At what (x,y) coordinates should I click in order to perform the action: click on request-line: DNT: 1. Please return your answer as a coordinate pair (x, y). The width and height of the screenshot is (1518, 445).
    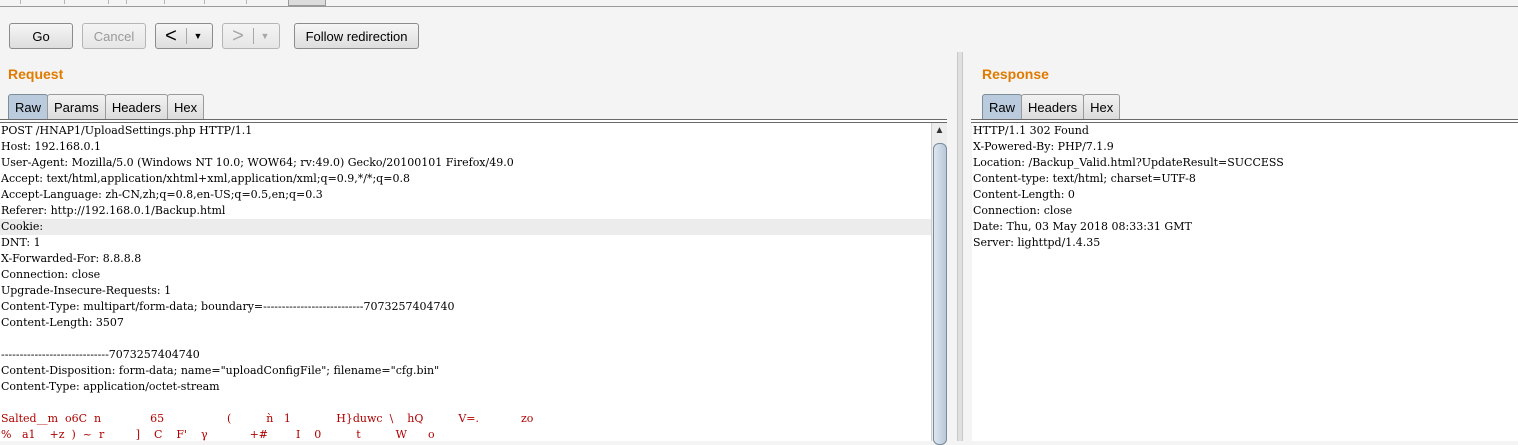
    Looking at the image, I should click on (21, 242).